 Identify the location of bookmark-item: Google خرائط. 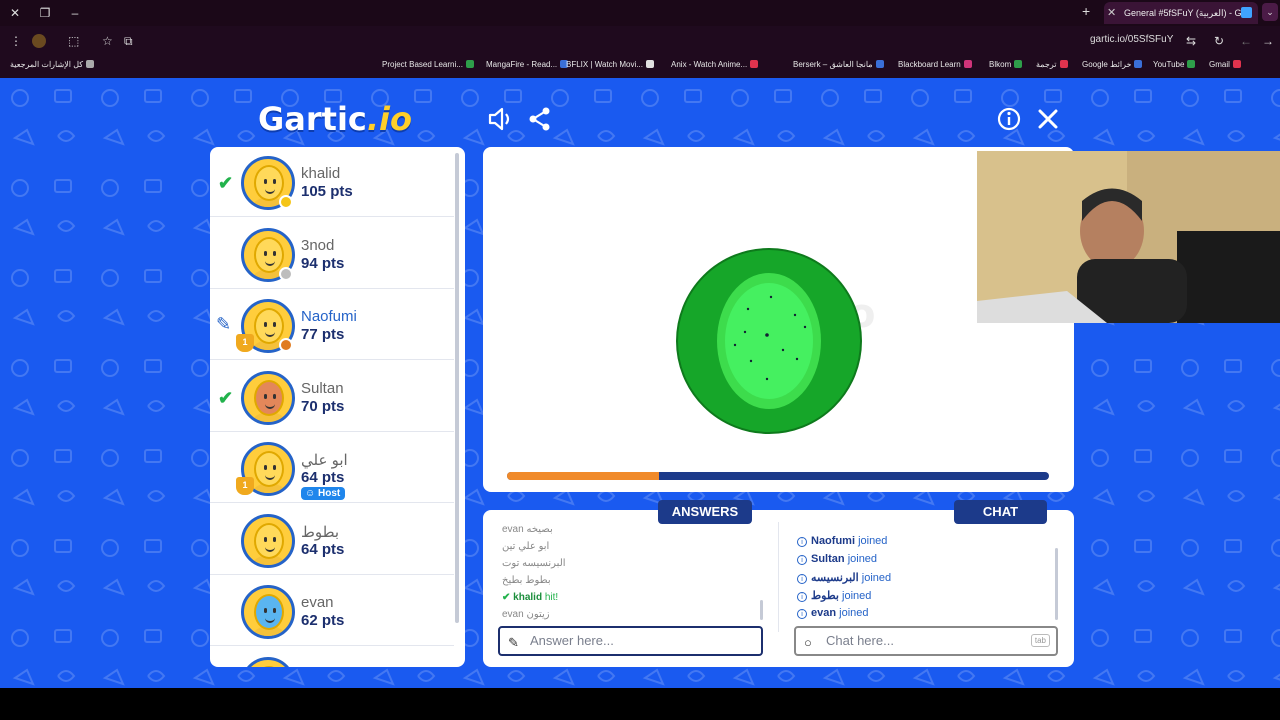
(1112, 64).